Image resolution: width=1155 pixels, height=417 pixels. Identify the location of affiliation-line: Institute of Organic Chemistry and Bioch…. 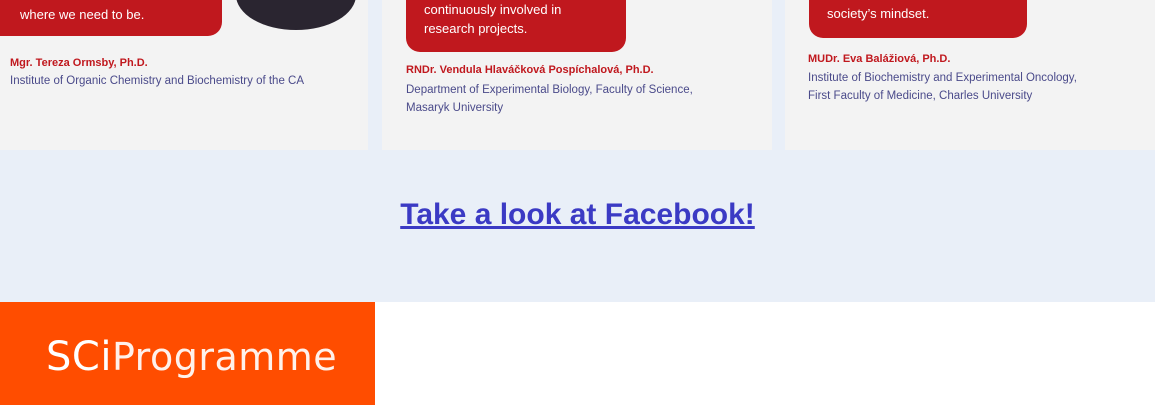
(157, 81).